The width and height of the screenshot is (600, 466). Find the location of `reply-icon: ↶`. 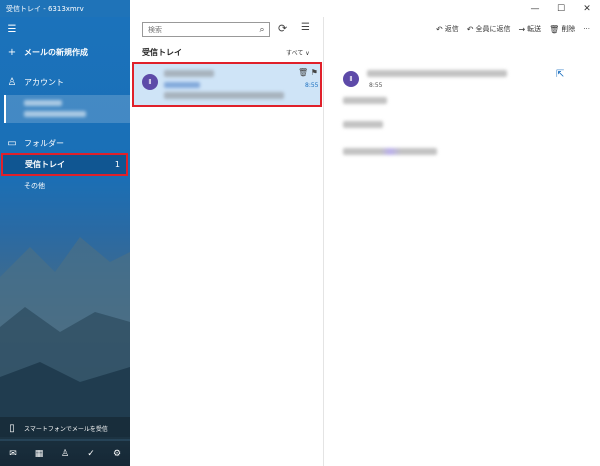

reply-icon: ↶ is located at coordinates (439, 29).